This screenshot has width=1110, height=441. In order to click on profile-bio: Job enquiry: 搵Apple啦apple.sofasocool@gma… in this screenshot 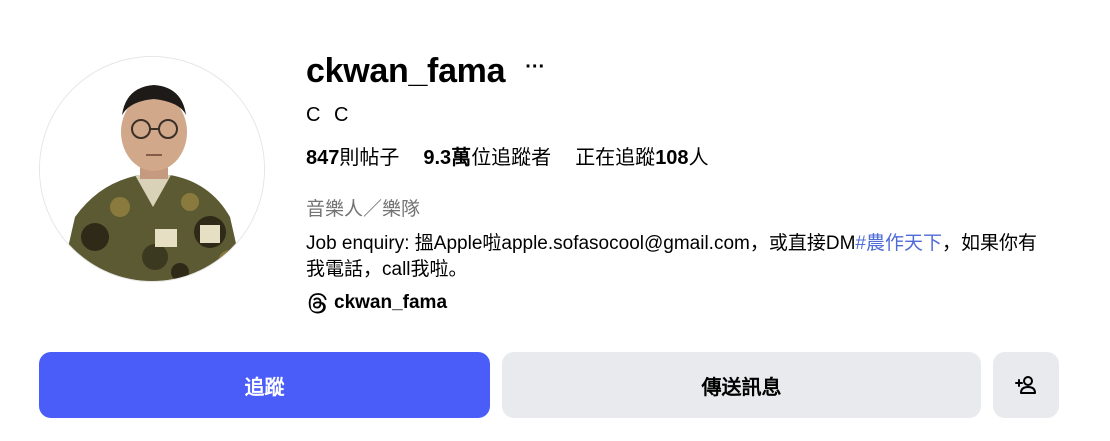, I will do `click(676, 257)`.